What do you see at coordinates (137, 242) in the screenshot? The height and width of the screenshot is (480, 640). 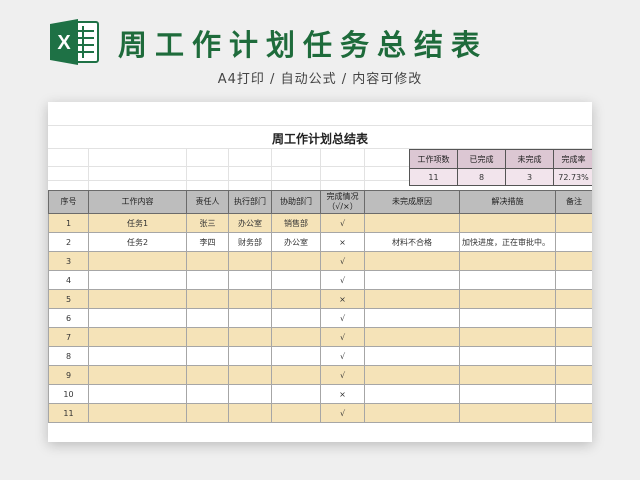 I see `content-cell: 任务2` at bounding box center [137, 242].